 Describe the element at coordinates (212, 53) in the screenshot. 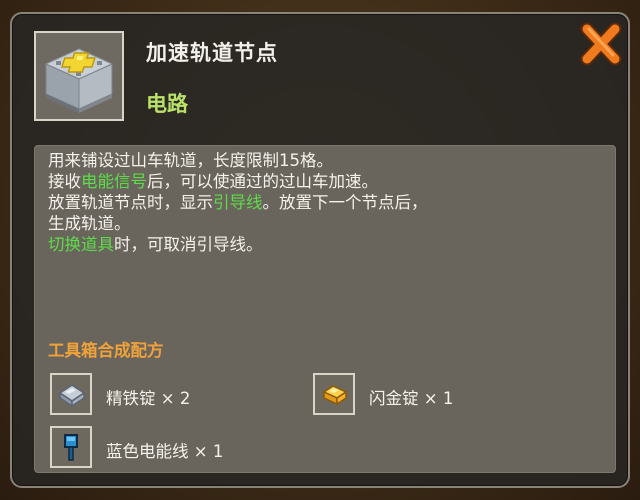

I see `item-name: 加速轨道节点` at that location.